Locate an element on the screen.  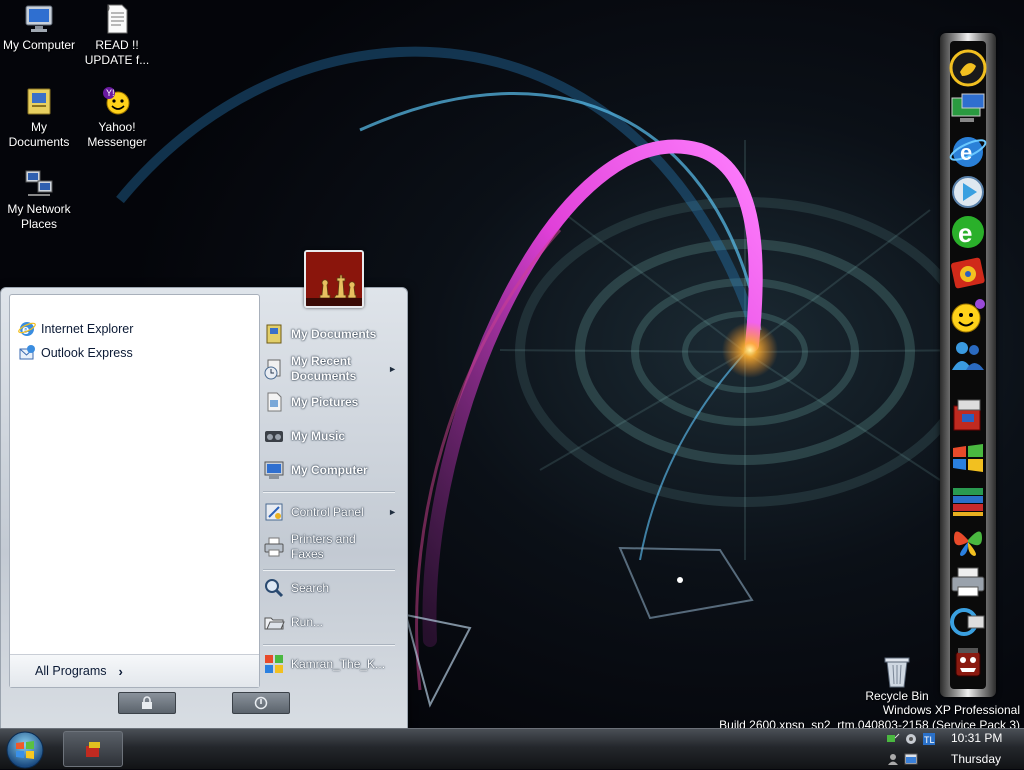
menu-item-label: My Pictures is located at coordinates (325, 402).